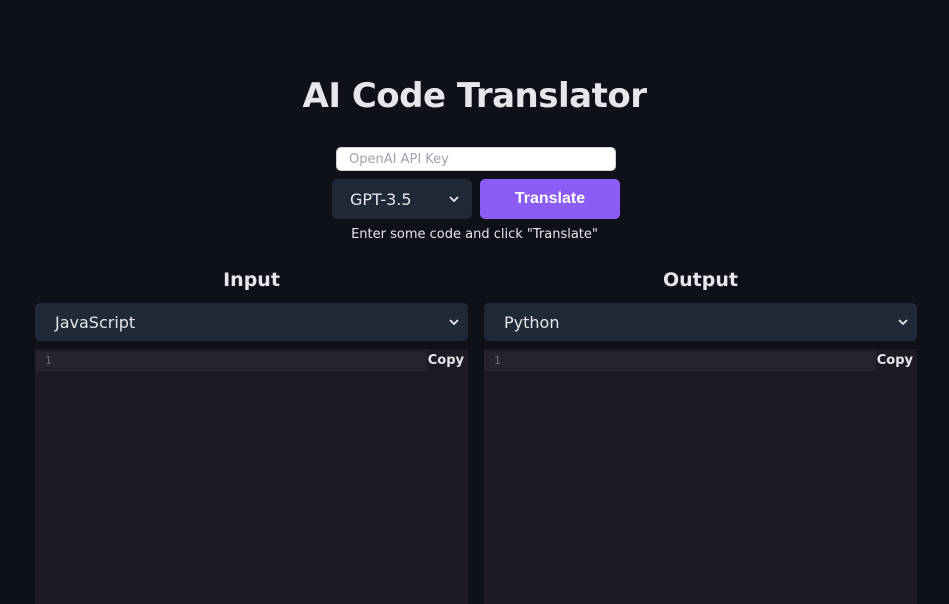 The image size is (949, 604). Describe the element at coordinates (95, 322) in the screenshot. I see `input-language-value: JavaScript` at that location.